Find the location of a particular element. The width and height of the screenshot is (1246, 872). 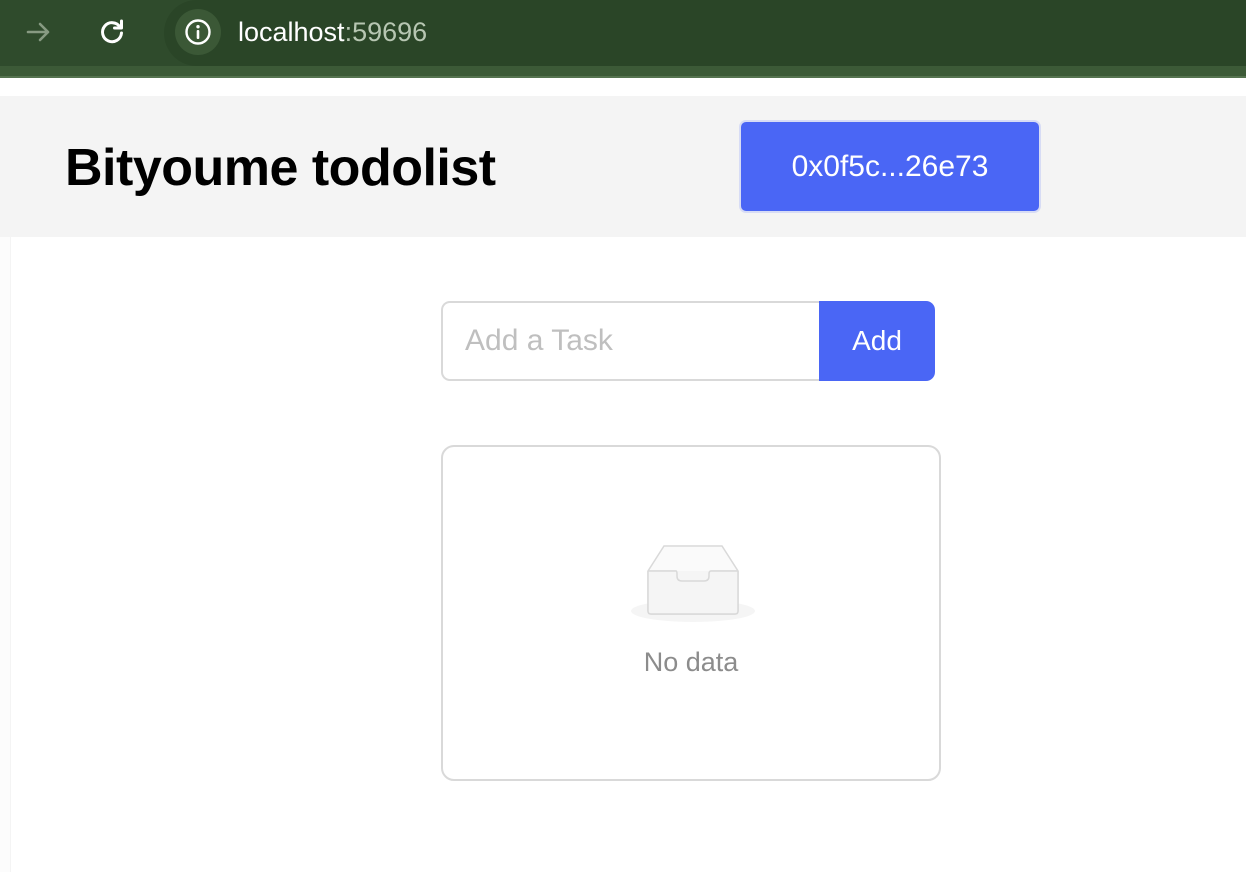

url-port: :59696 is located at coordinates (386, 32).